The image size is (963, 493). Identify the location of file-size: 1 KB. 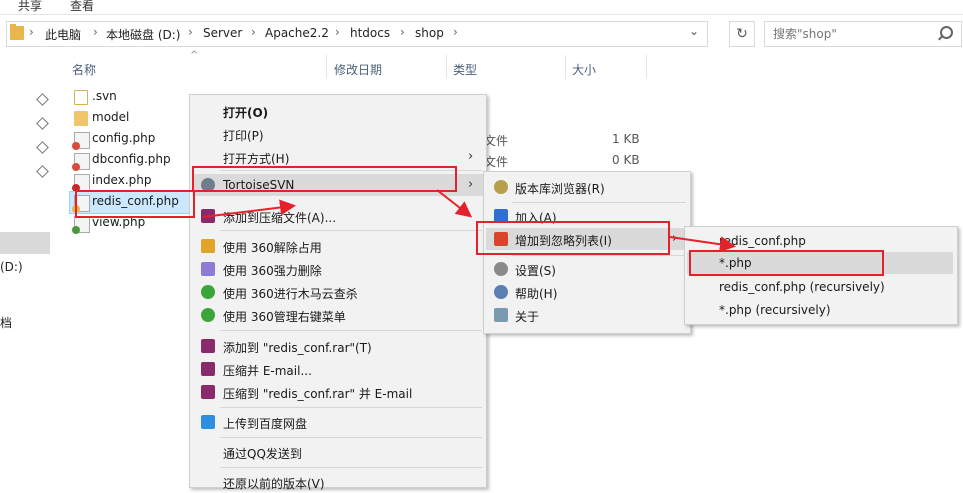
(626, 139).